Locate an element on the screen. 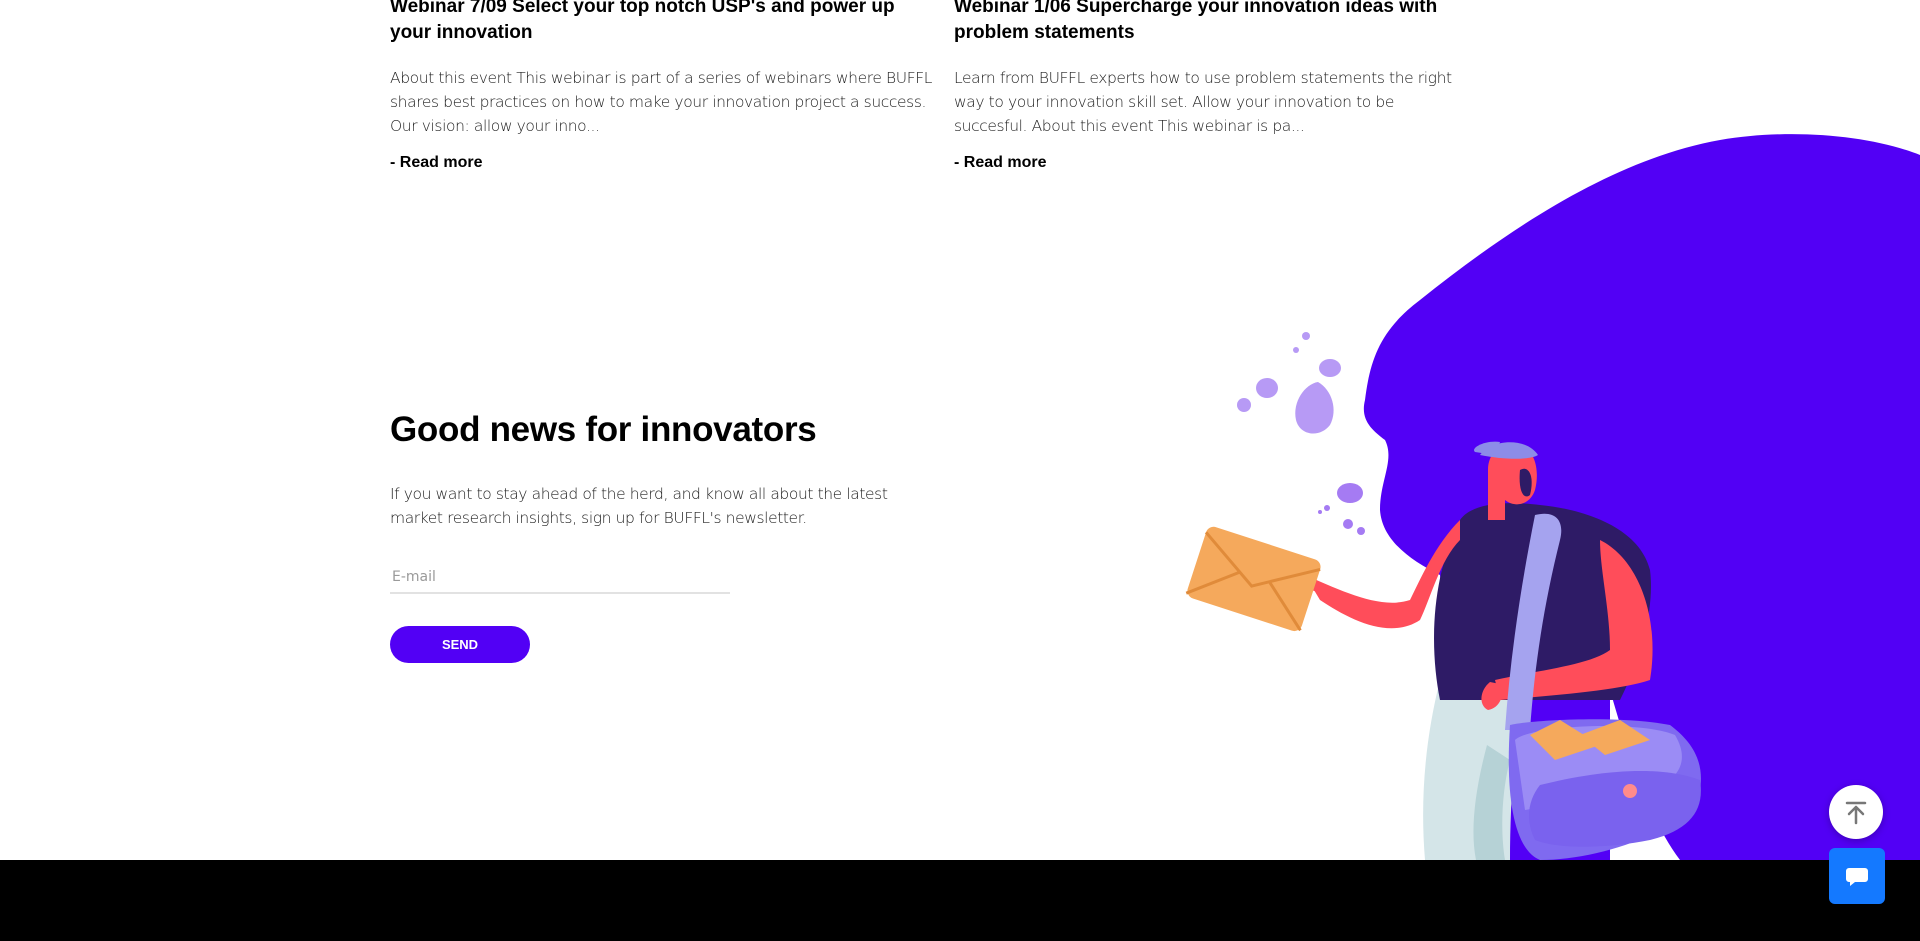 The width and height of the screenshot is (1920, 941). chat-button is located at coordinates (1857, 876).